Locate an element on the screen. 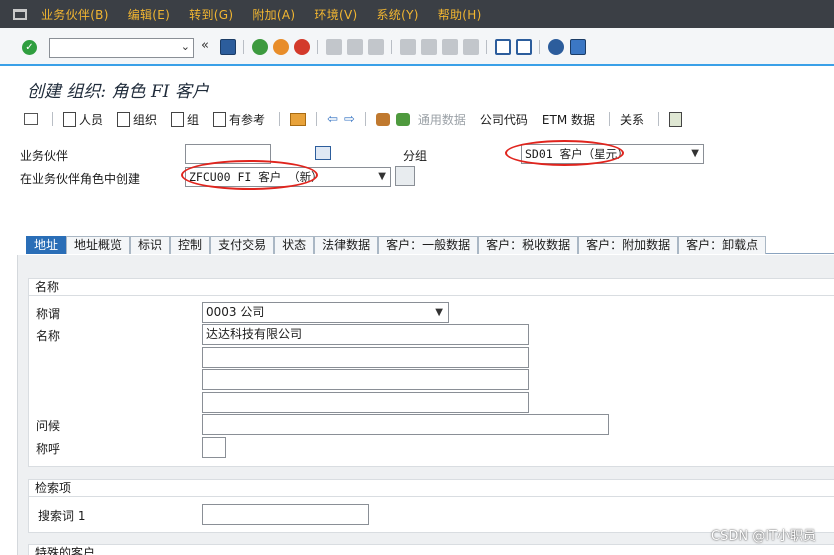 This screenshot has height=555, width=834. new-session-icon is located at coordinates (503, 47).